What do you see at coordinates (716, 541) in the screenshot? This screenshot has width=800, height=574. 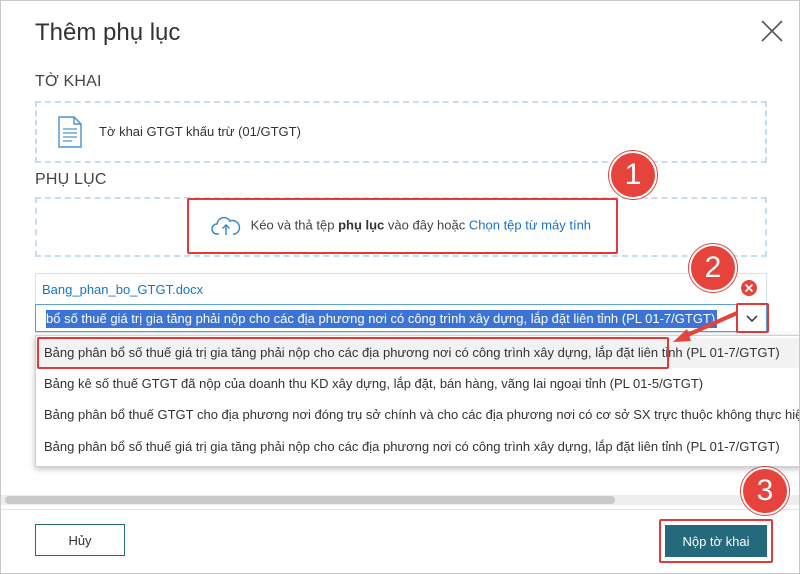 I see `submit-button: Nộp tờ khai` at bounding box center [716, 541].